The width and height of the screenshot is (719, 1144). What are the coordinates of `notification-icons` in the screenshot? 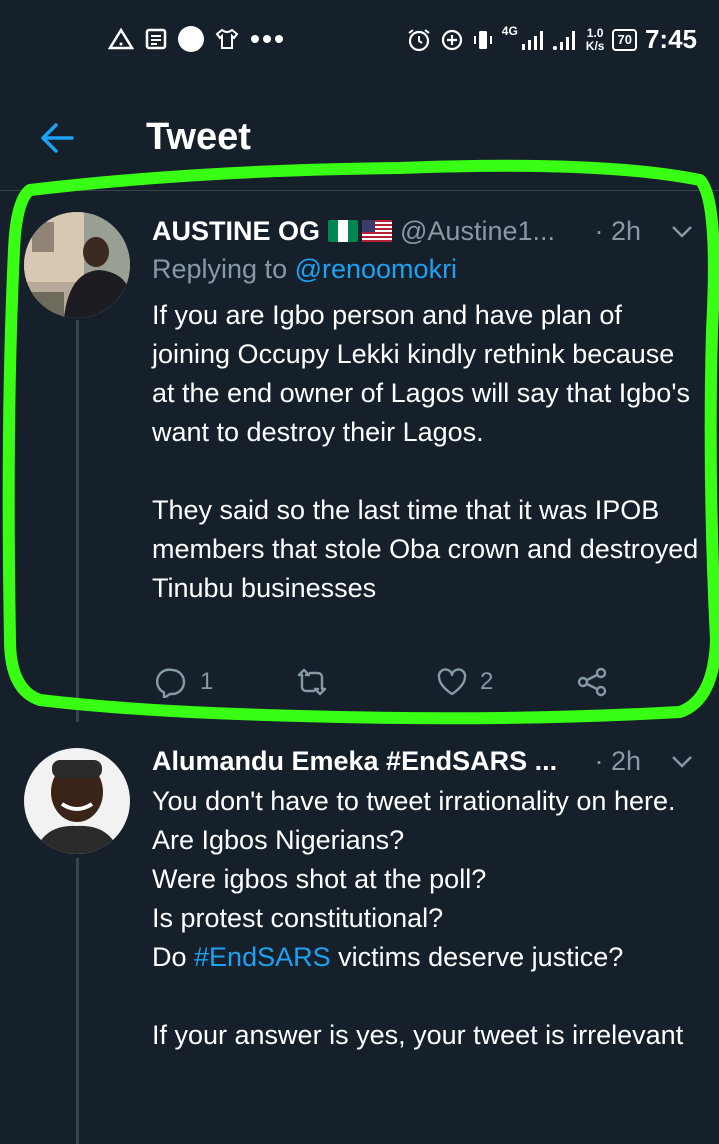 It's located at (196, 39).